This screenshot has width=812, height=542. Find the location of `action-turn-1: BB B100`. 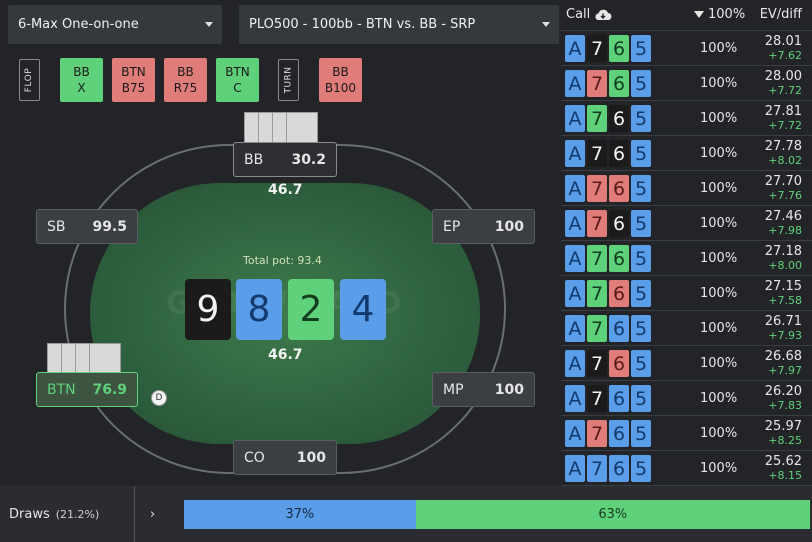

action-turn-1: BB B100 is located at coordinates (340, 80).